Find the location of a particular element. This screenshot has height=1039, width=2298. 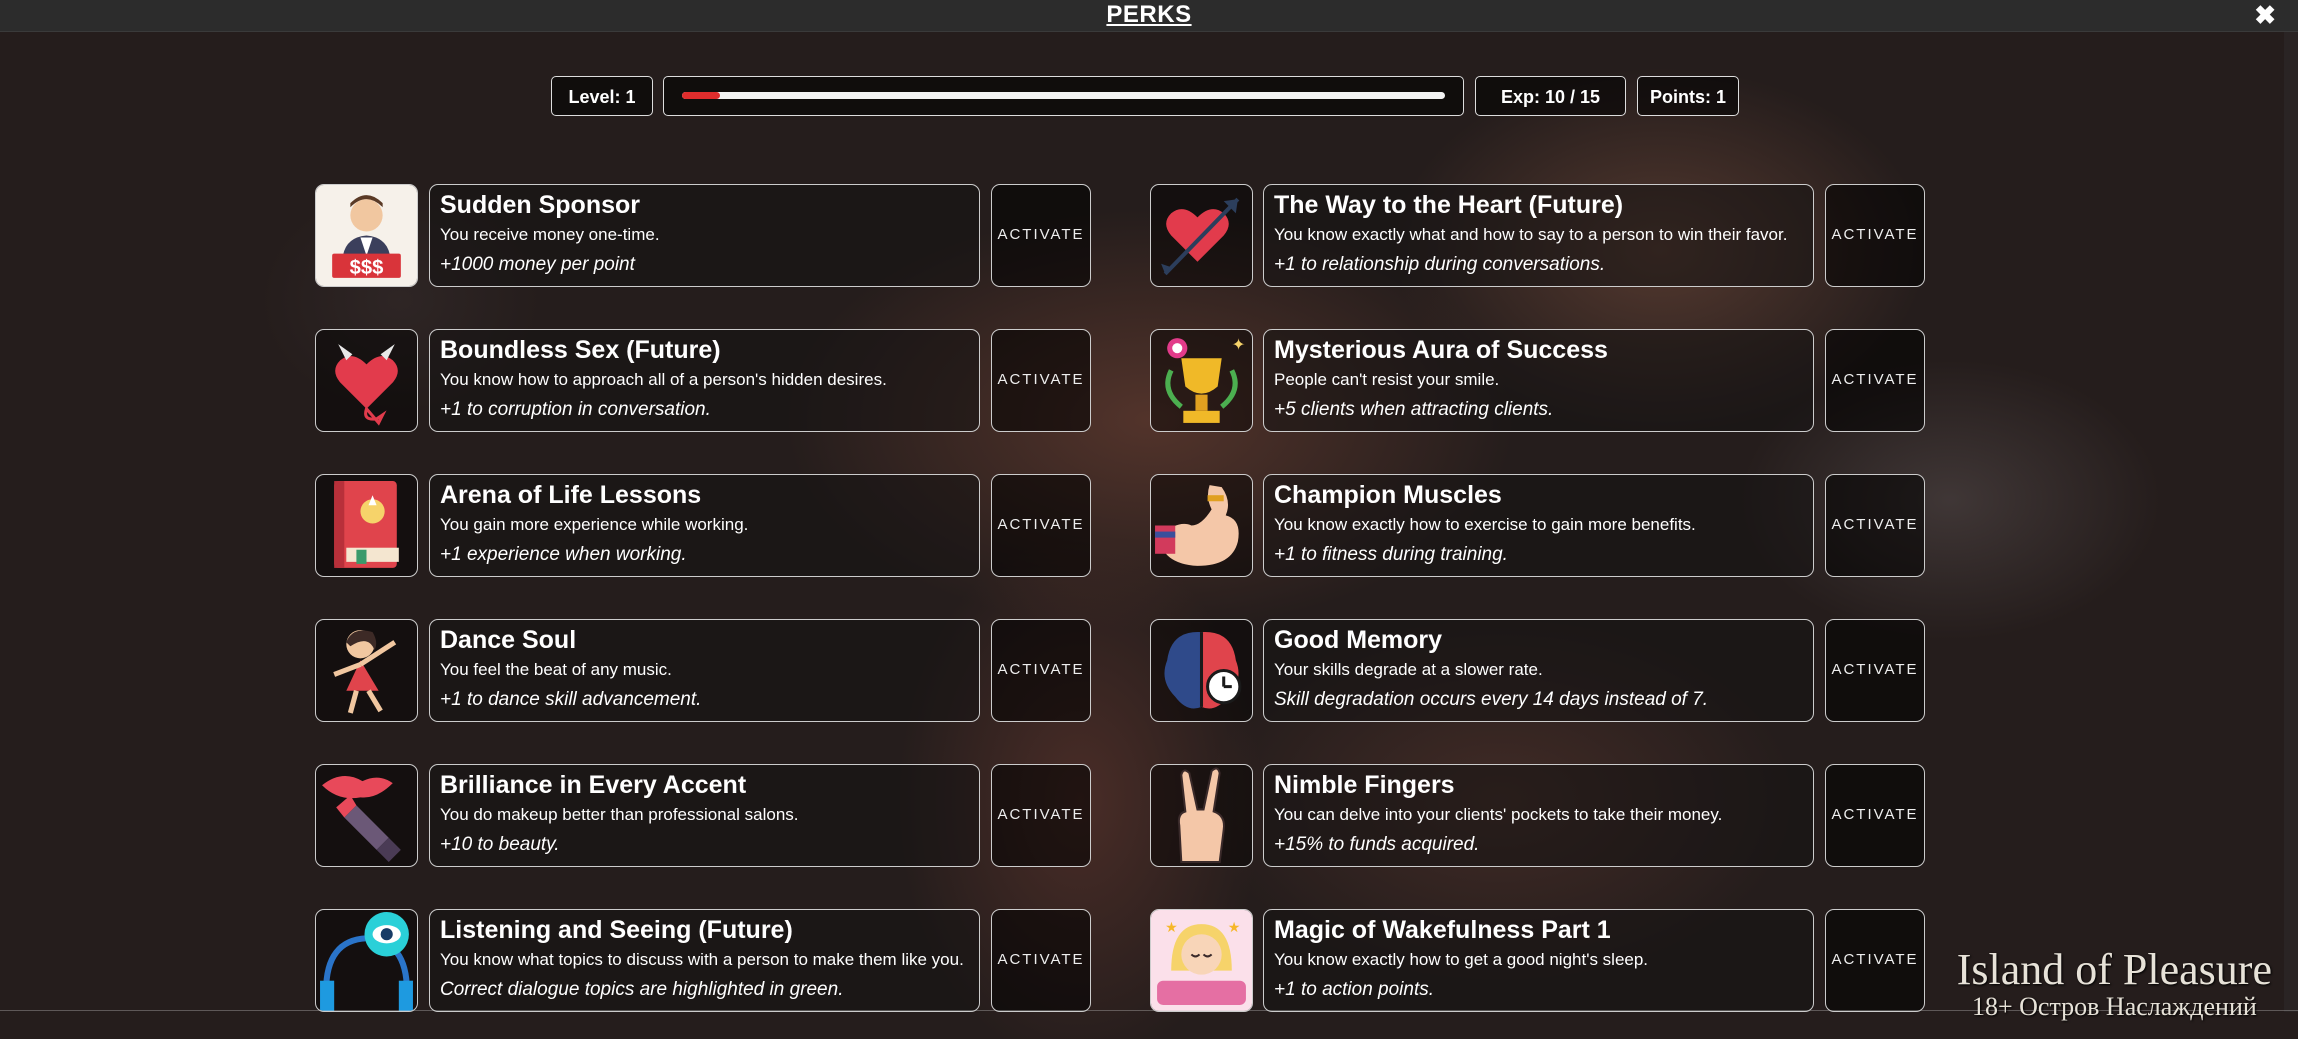

perk-title: Mysterious Aura of Success is located at coordinates (1441, 350).